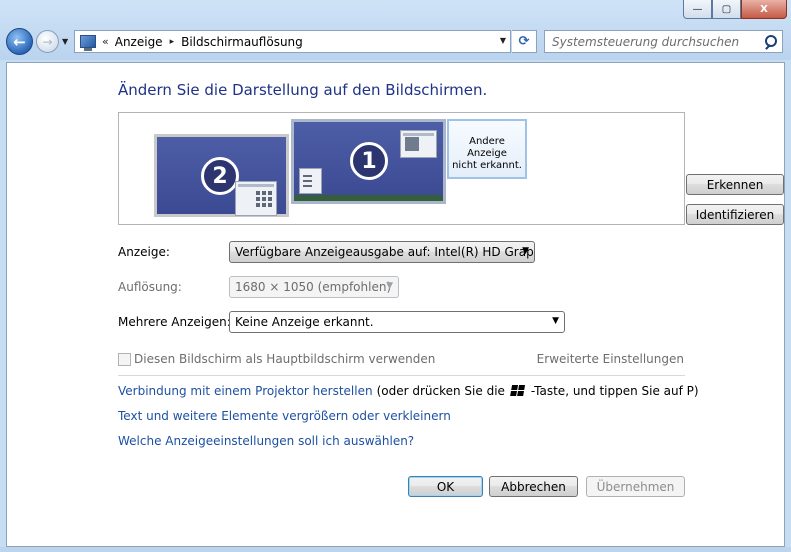 The height and width of the screenshot is (552, 791). I want to click on resolution-select-value: 1680 × 1050 (empfohlen), so click(313, 287).